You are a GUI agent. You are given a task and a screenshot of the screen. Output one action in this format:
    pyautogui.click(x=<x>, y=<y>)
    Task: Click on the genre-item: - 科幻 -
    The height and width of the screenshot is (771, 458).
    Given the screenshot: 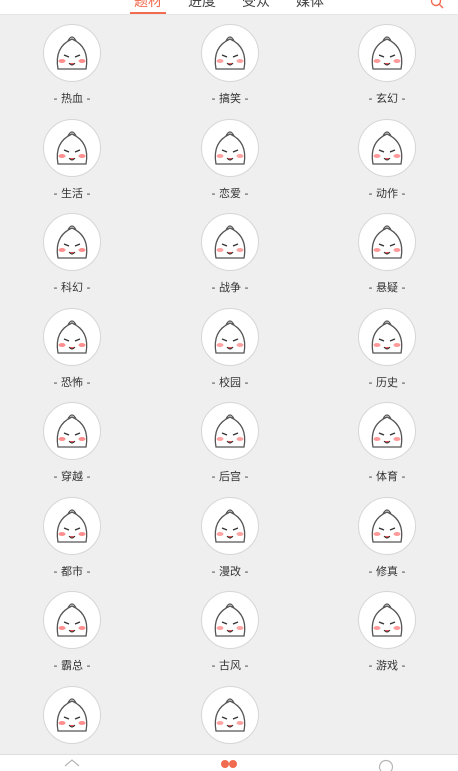 What is the action you would take?
    pyautogui.click(x=72, y=250)
    